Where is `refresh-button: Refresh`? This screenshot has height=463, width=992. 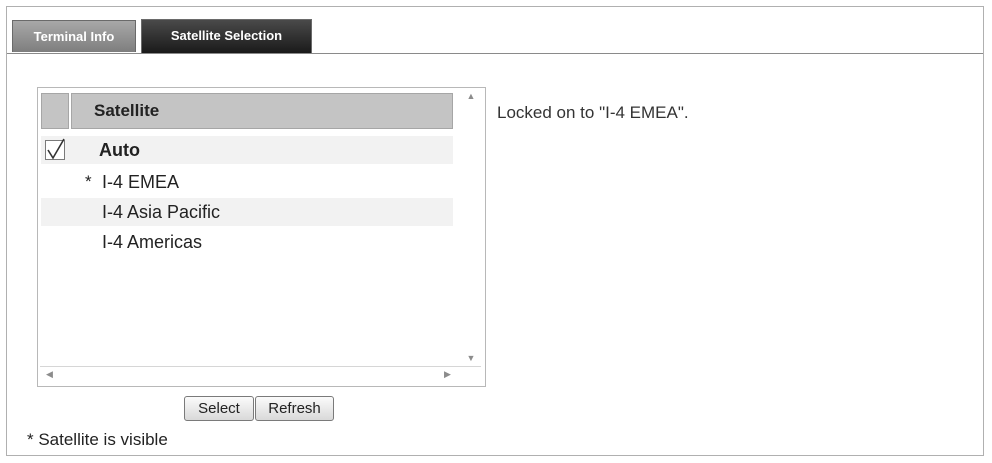 refresh-button: Refresh is located at coordinates (294, 408).